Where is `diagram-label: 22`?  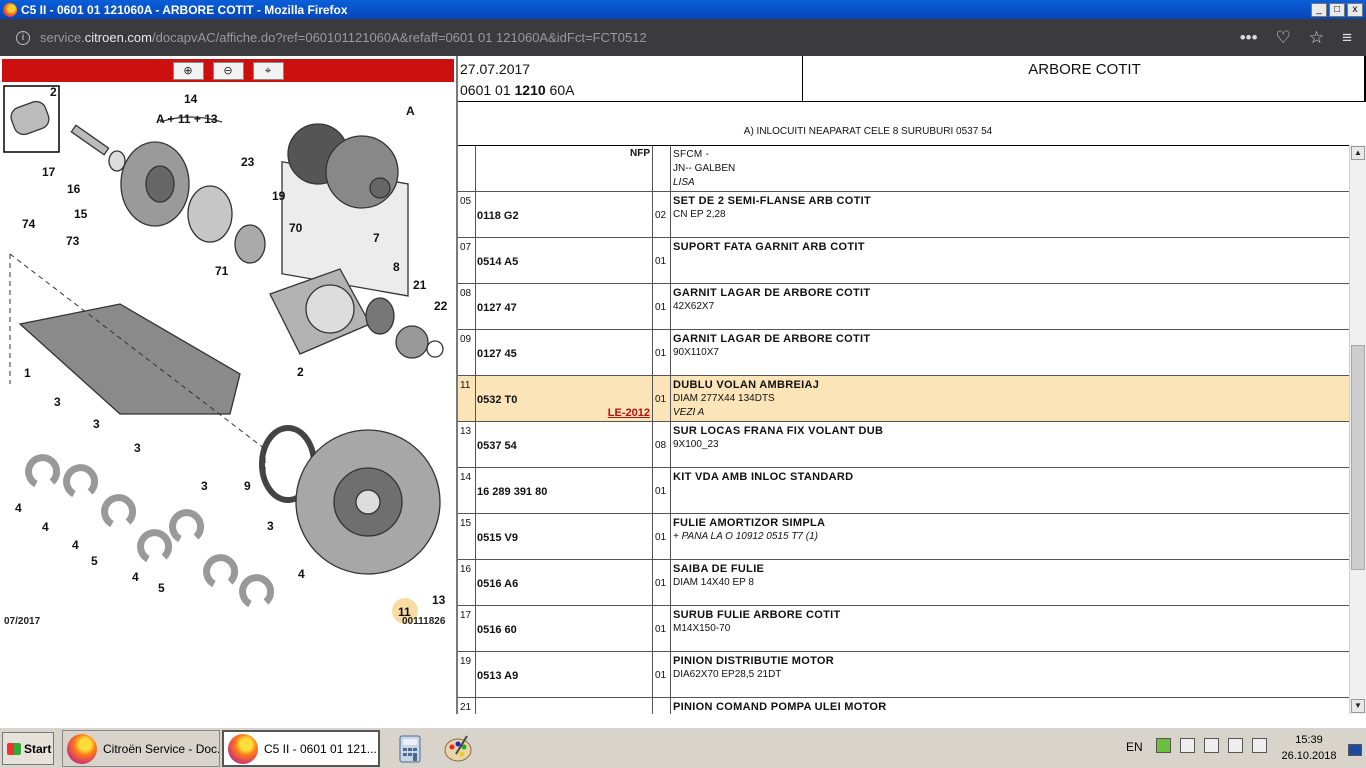 diagram-label: 22 is located at coordinates (441, 306).